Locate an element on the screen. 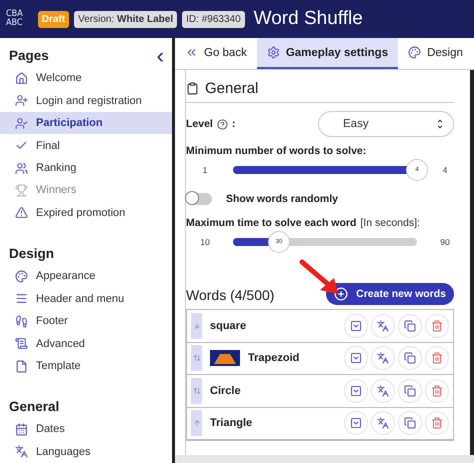  sidebar-item: Welcome is located at coordinates (86, 78).